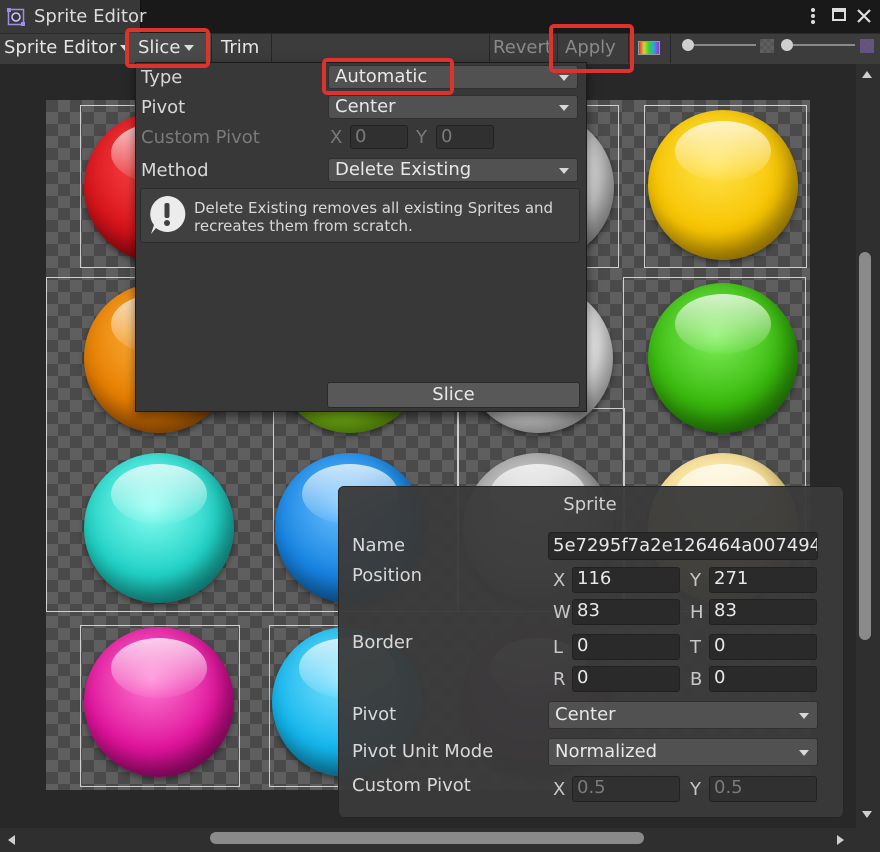 This screenshot has width=880, height=852. What do you see at coordinates (559, 580) in the screenshot?
I see `position-x-label: X` at bounding box center [559, 580].